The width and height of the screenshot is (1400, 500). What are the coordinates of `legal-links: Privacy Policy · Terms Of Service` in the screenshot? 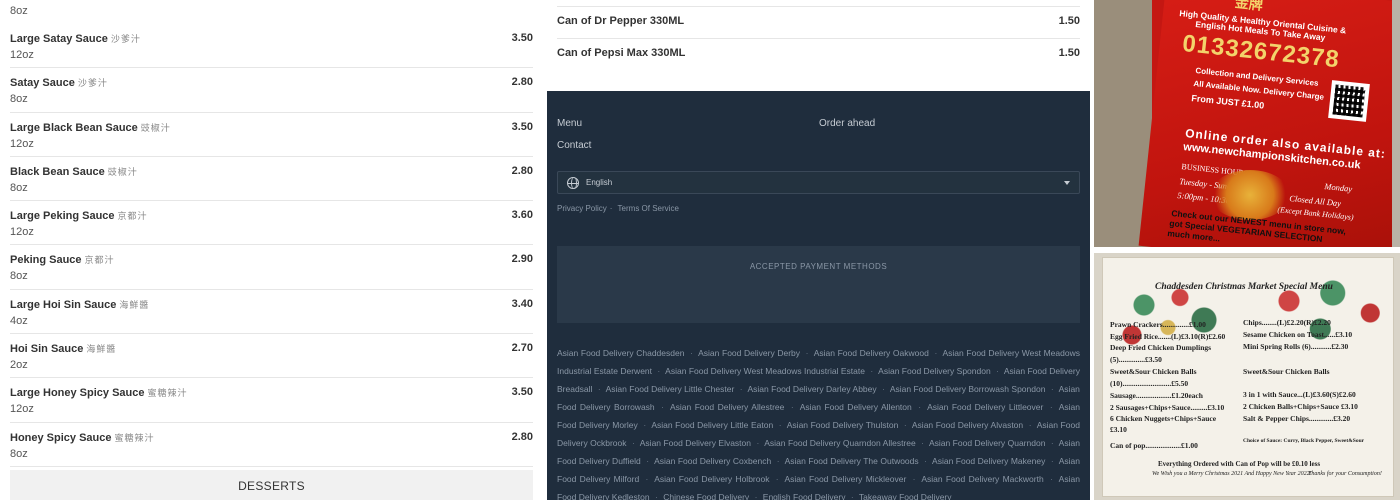 It's located at (619, 208).